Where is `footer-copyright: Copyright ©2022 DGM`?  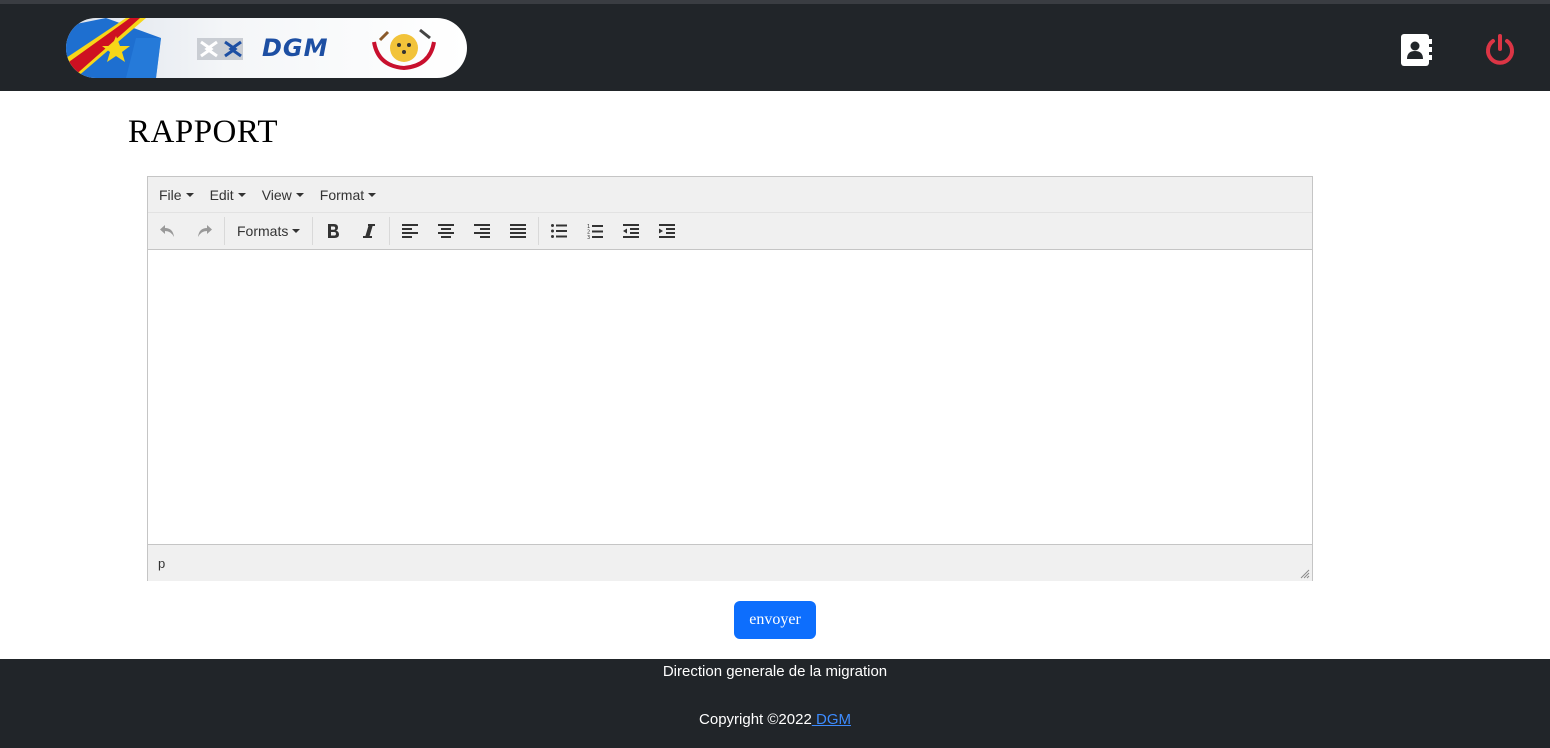
footer-copyright: Copyright ©2022 DGM is located at coordinates (775, 719).